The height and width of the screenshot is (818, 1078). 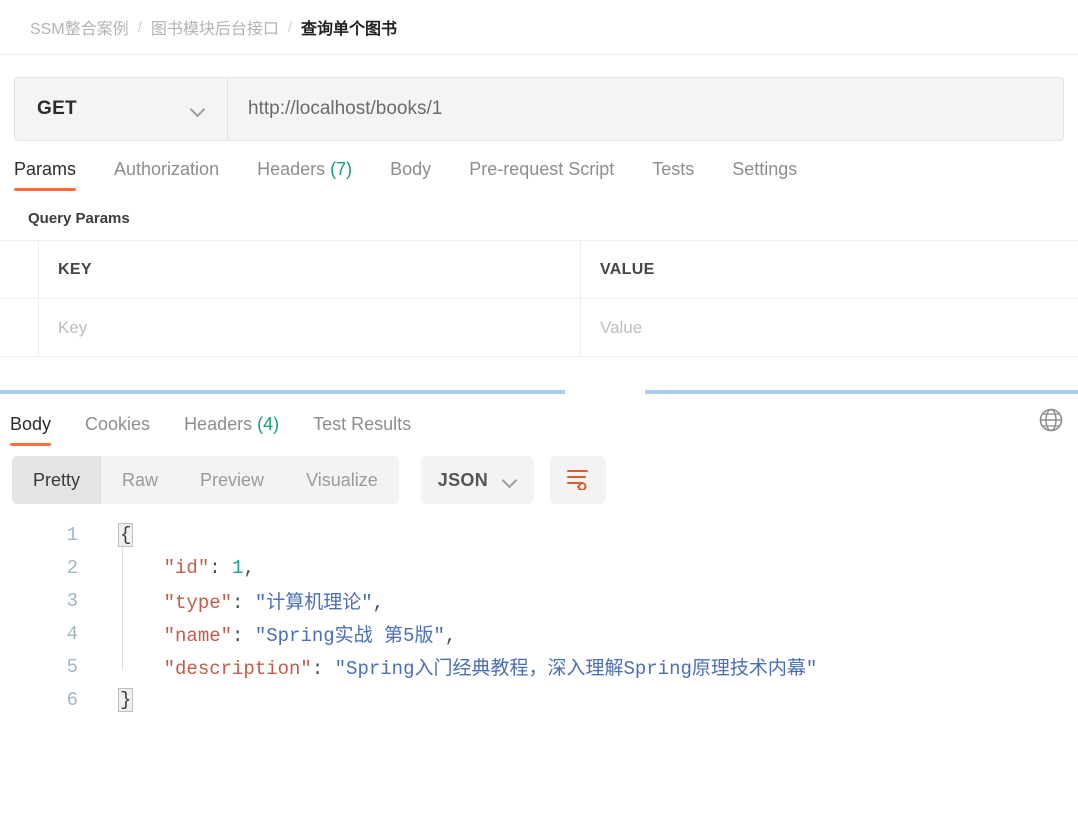 I want to click on response-tab-headers: Headers (4), so click(x=231, y=430).